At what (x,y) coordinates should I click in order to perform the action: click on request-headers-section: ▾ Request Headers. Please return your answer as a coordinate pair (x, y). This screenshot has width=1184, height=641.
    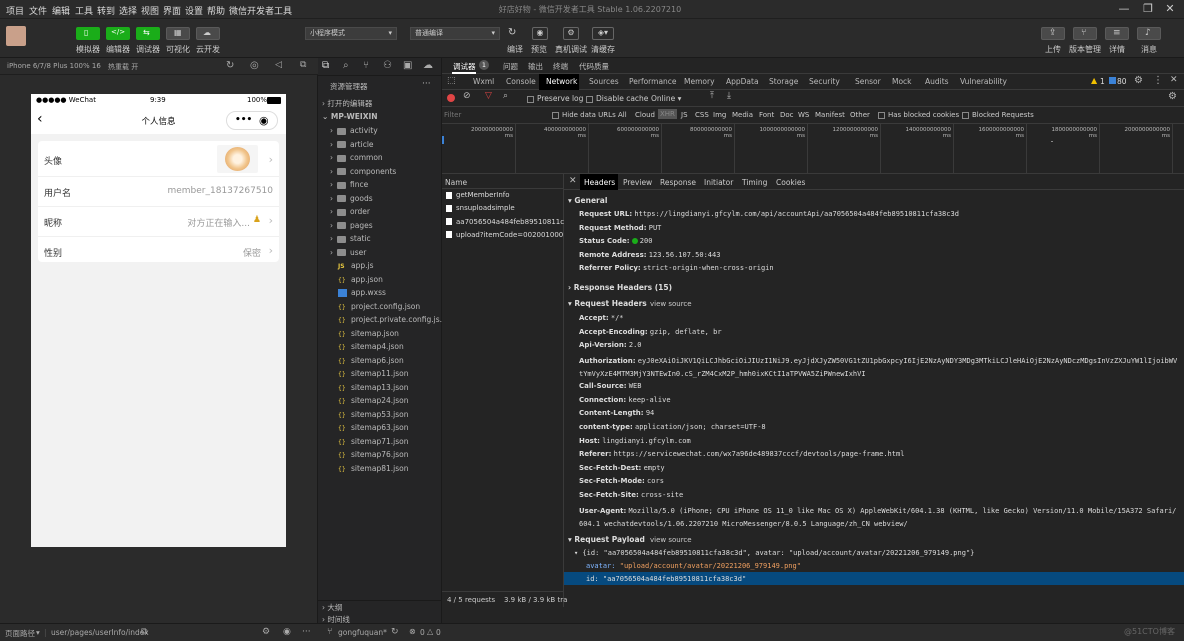
    Looking at the image, I should click on (607, 303).